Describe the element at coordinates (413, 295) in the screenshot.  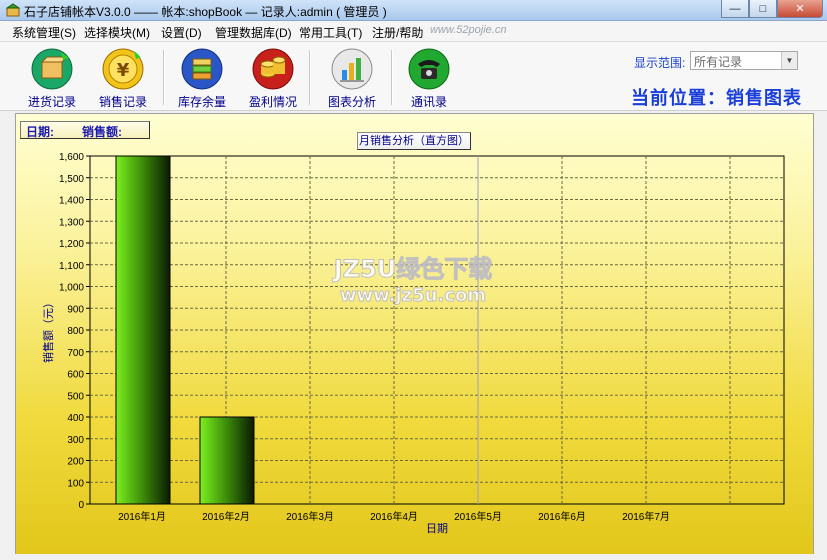
I see `watermark-url: www.jz5u.com` at that location.